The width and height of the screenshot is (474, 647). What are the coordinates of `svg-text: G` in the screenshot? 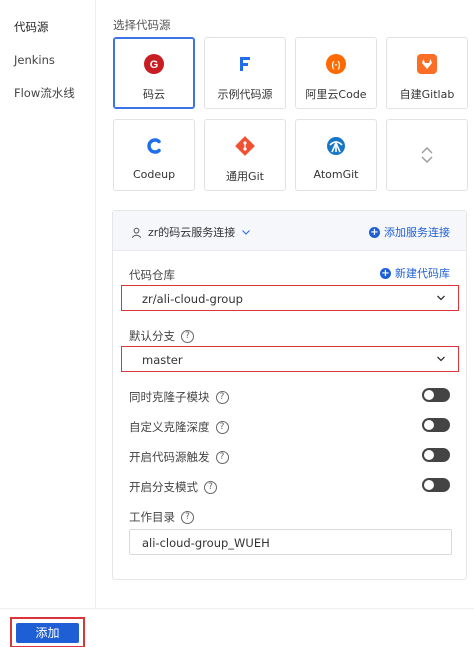 It's located at (154, 65).